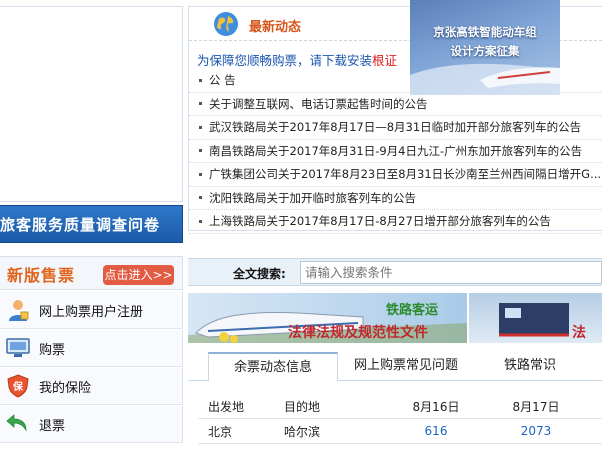  I want to click on menu-item-refund: 退票, so click(91, 424).